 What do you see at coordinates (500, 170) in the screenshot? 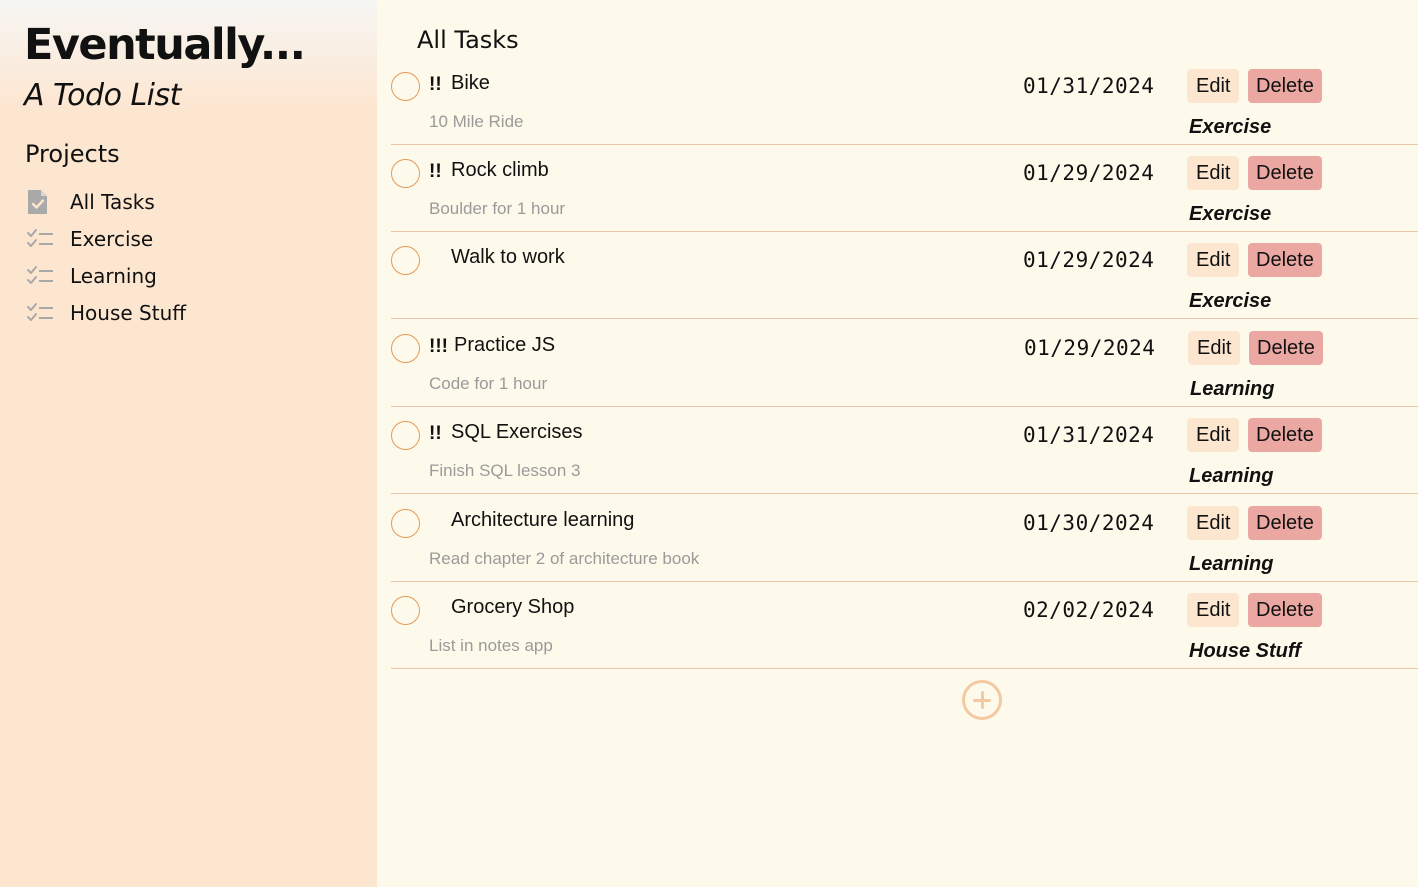
I see `task-name: Rock climb` at bounding box center [500, 170].